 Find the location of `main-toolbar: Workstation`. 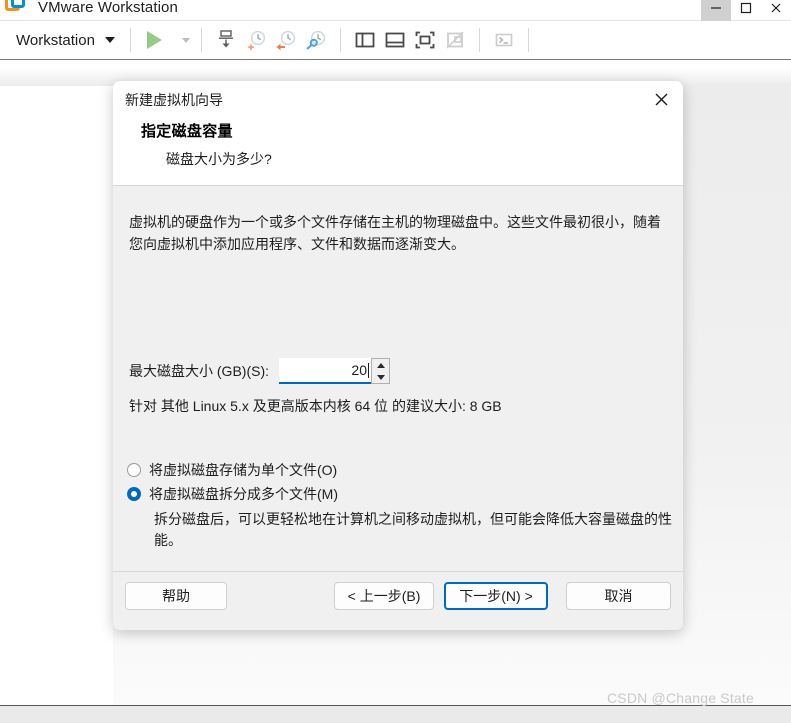

main-toolbar: Workstation is located at coordinates (395, 40).